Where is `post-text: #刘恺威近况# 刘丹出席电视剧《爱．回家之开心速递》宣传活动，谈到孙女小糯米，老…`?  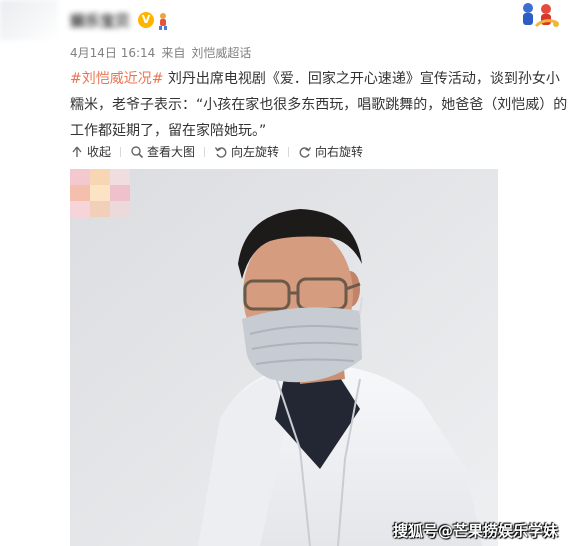 post-text: #刘恺威近况# 刘丹出席电视剧《爱．回家之开心速递》宣传活动，谈到孙女小糯米，老… is located at coordinates (320, 105).